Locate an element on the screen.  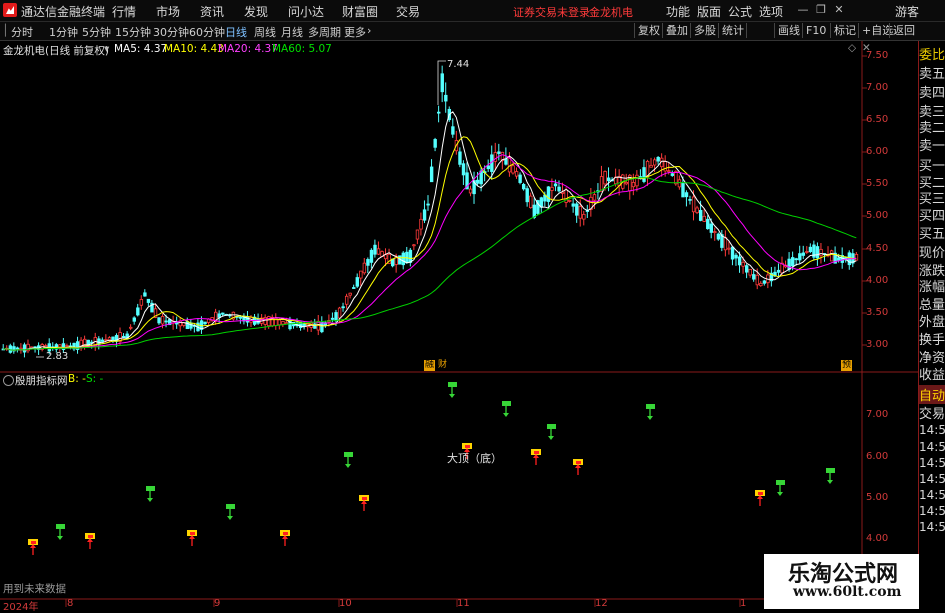
menu-market: 市场 is located at coordinates (168, 11).